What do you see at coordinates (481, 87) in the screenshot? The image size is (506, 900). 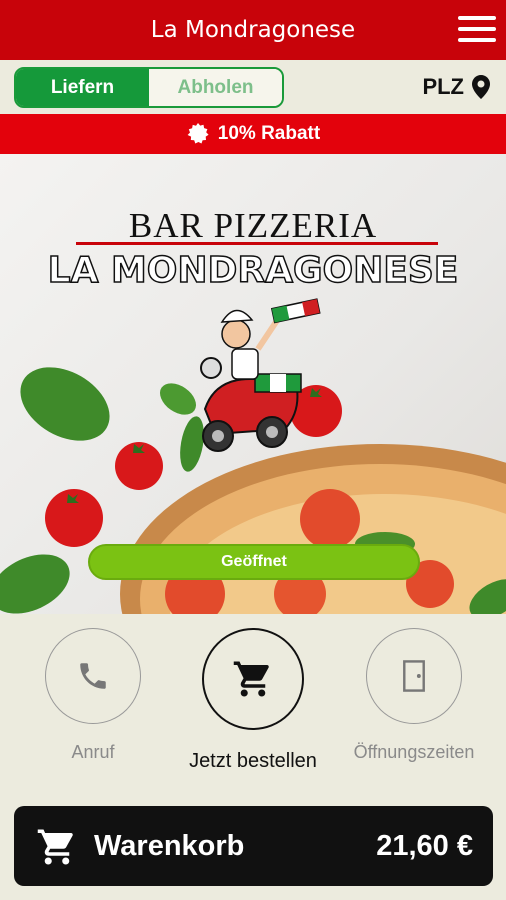 I see `location-pin-icon` at bounding box center [481, 87].